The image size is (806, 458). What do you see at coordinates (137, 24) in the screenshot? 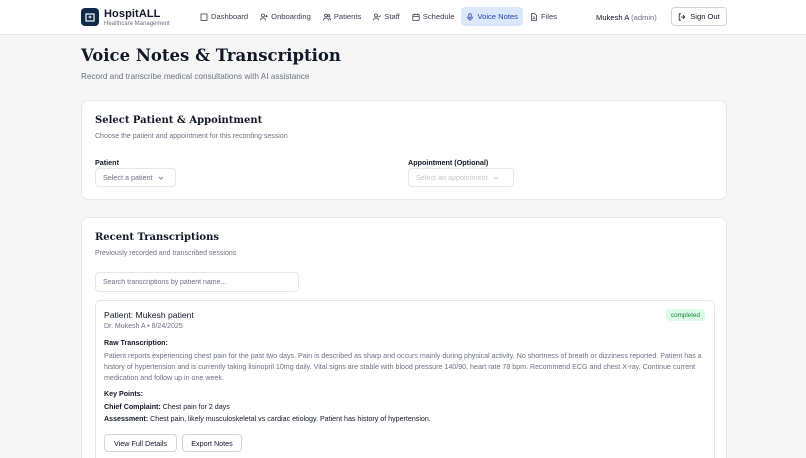
I see `brand-subtitle: Healthcare Management` at bounding box center [137, 24].